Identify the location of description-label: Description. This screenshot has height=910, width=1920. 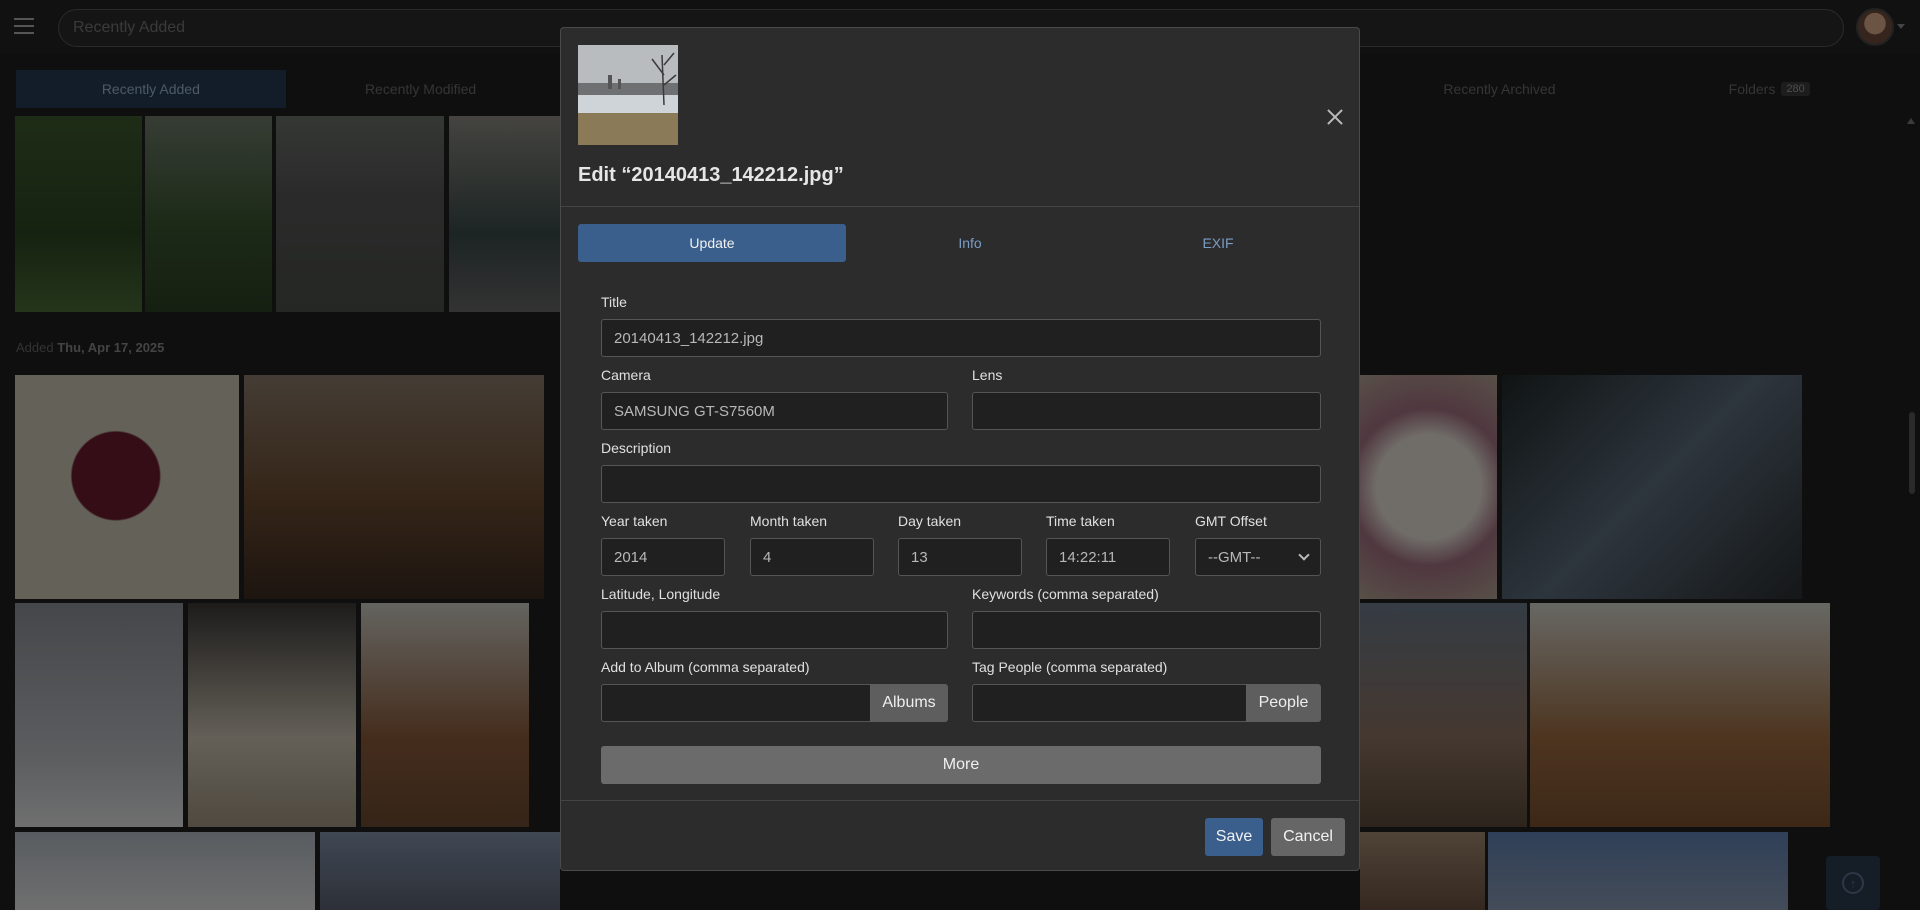
(636, 448).